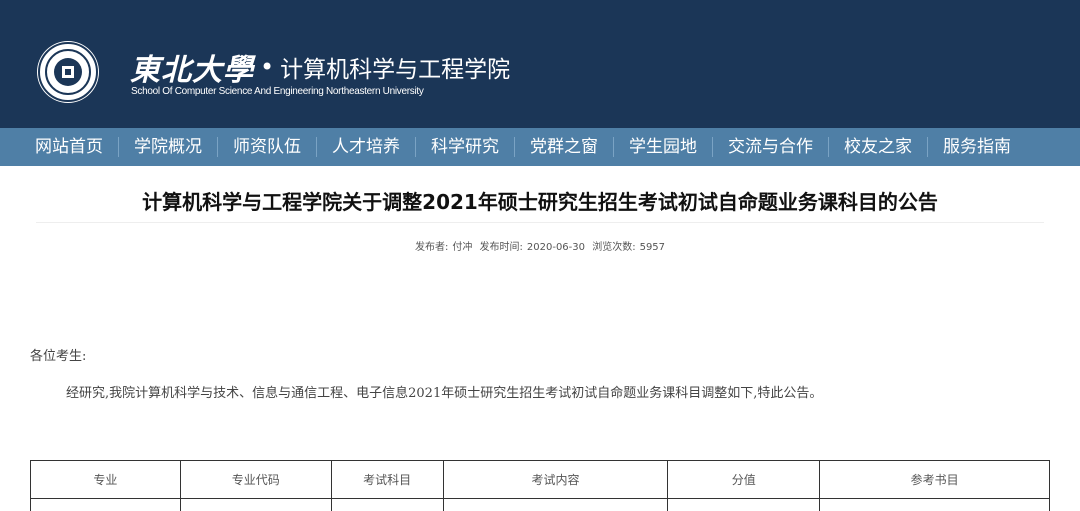 The height and width of the screenshot is (511, 1080). I want to click on nav-item-students: 学生园地, so click(662, 147).